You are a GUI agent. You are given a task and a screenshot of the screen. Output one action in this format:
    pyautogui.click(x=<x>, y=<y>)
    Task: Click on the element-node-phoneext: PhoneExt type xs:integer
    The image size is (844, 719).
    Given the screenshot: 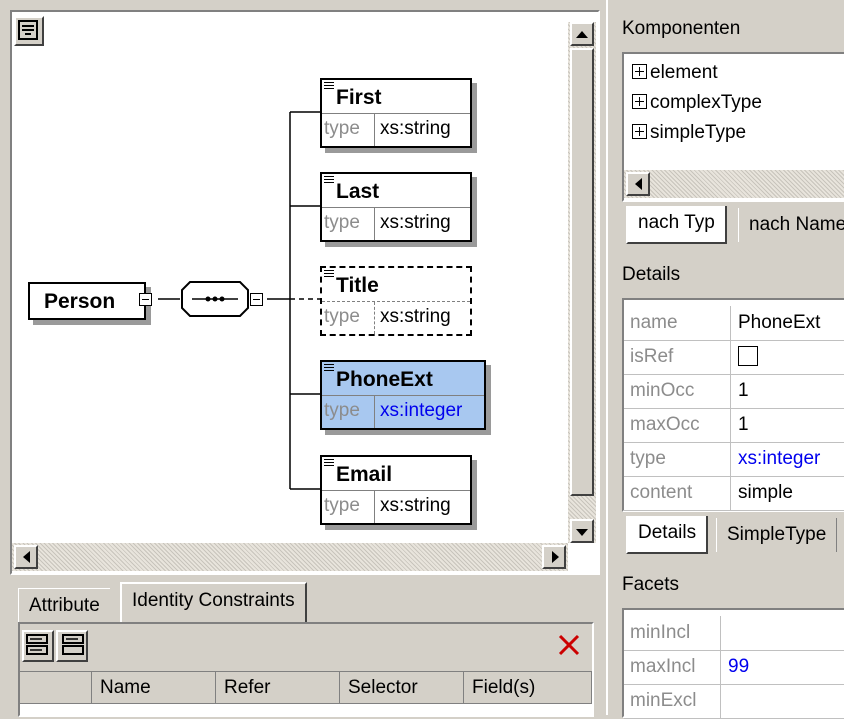 What is the action you would take?
    pyautogui.click(x=403, y=395)
    